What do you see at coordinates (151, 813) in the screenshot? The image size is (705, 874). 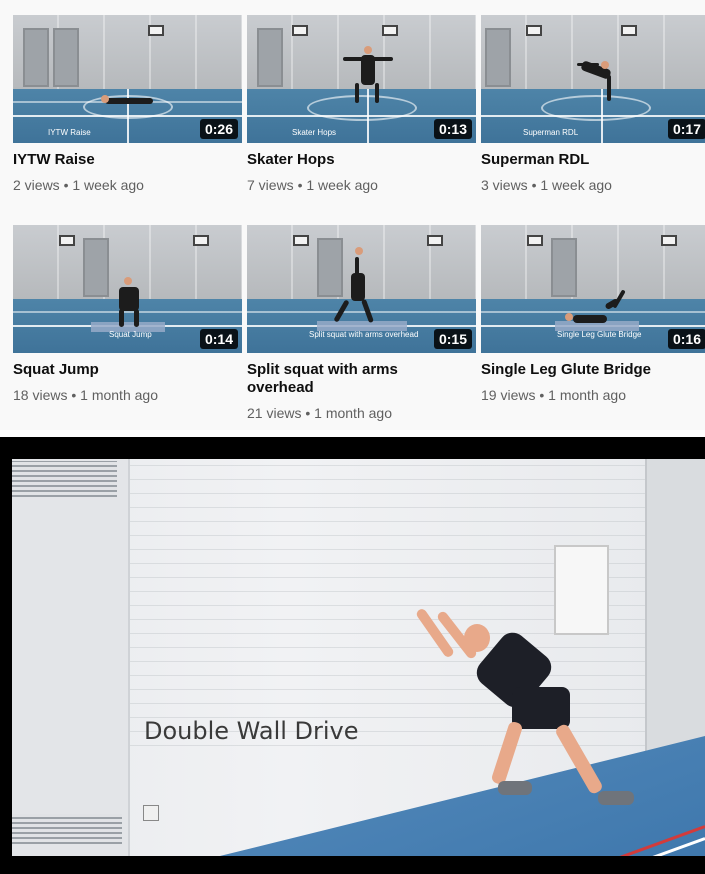 I see `power-outlet` at bounding box center [151, 813].